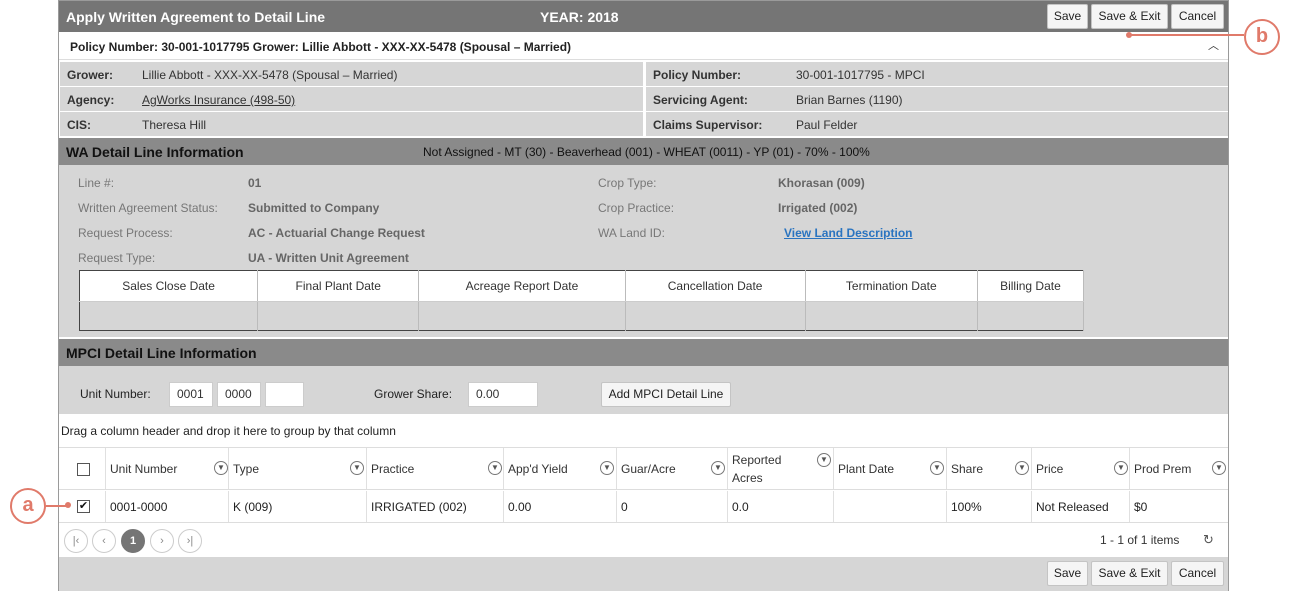 The height and width of the screenshot is (591, 1291). I want to click on cancel-button: Cancel, so click(1197, 16).